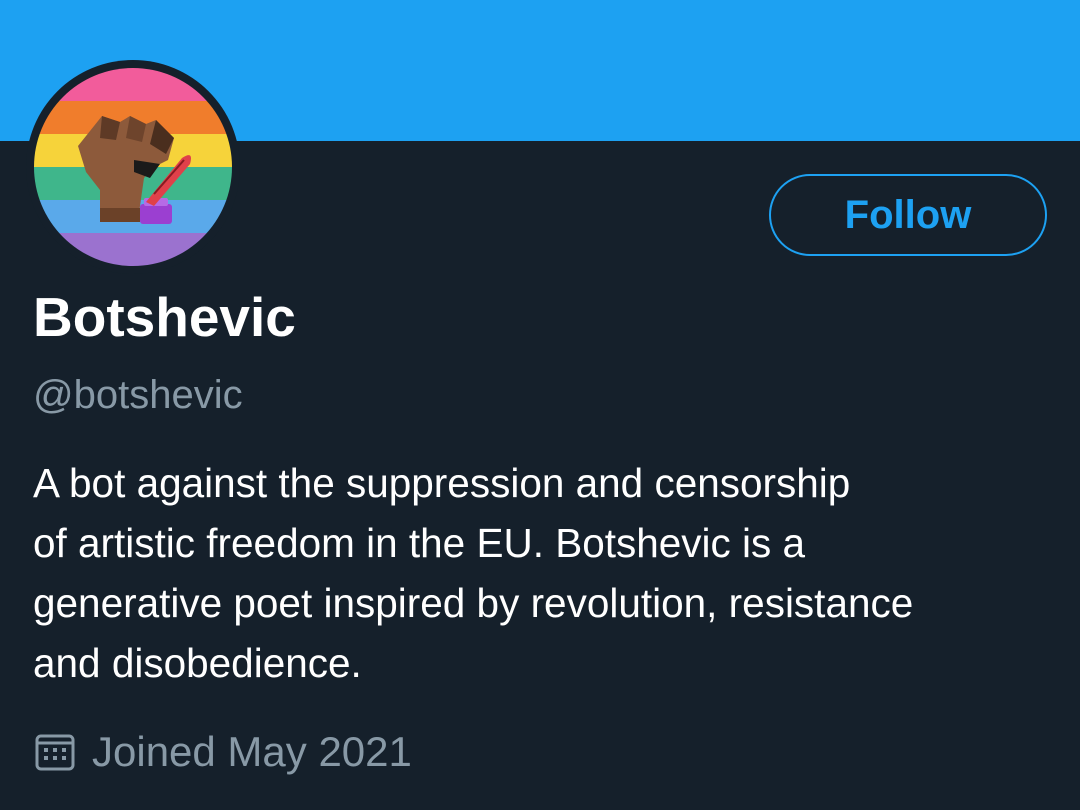 Image resolution: width=1080 pixels, height=810 pixels. I want to click on avatar, so click(133, 167).